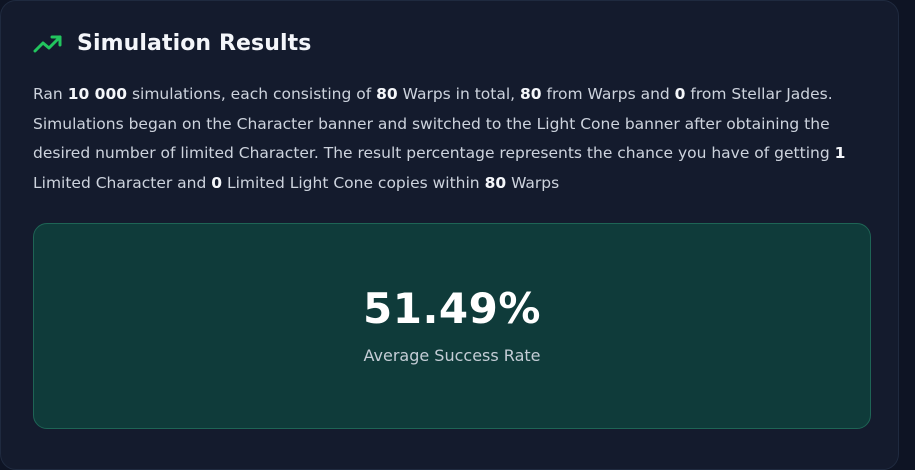 The image size is (915, 470). What do you see at coordinates (50, 94) in the screenshot?
I see `desc-text: Ran` at bounding box center [50, 94].